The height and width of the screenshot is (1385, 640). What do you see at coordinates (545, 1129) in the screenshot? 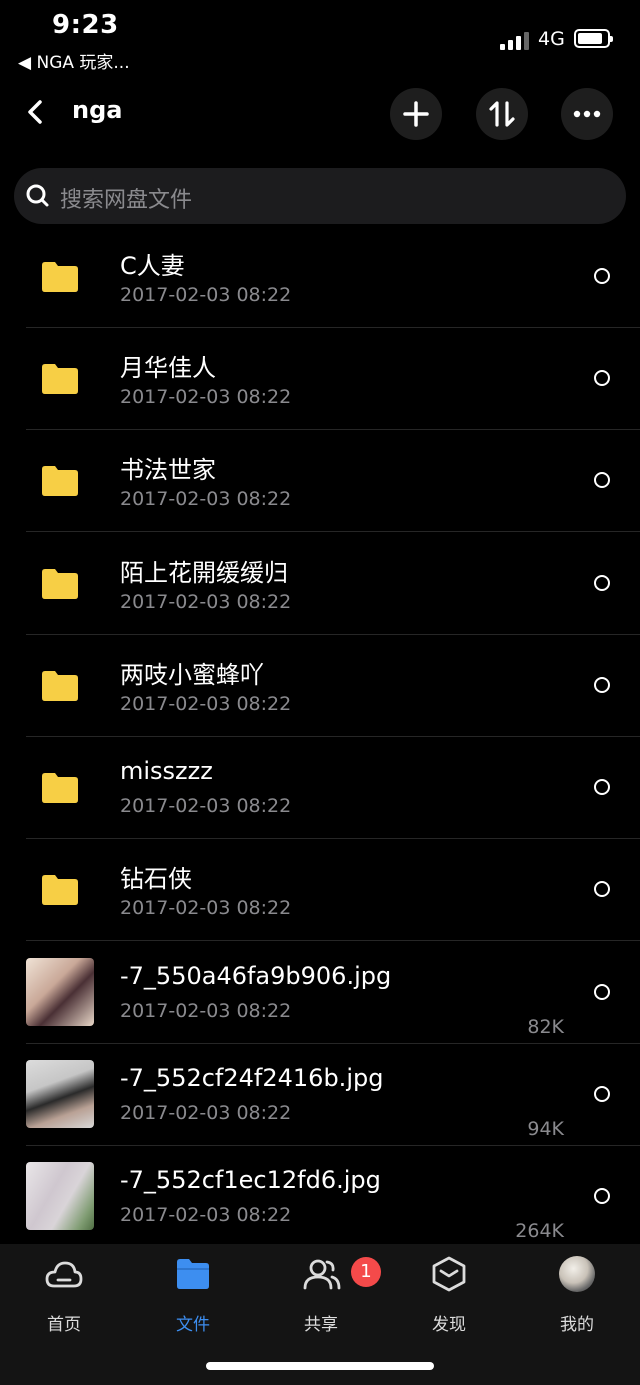
I see `file-size: 94K` at bounding box center [545, 1129].